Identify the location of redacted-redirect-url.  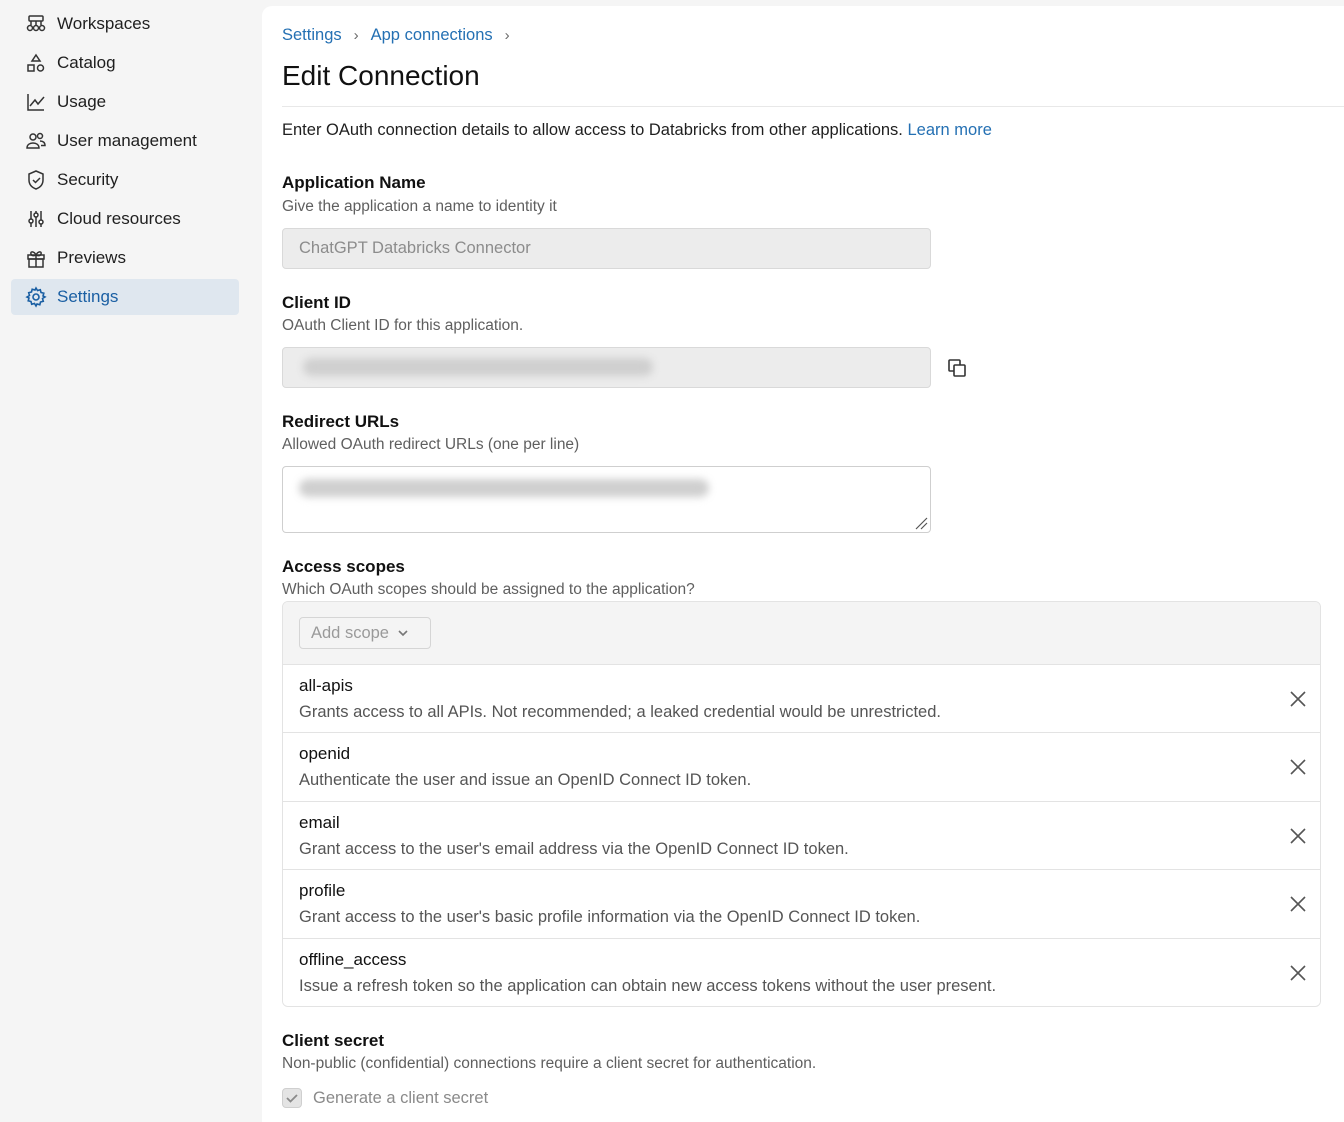
(504, 488).